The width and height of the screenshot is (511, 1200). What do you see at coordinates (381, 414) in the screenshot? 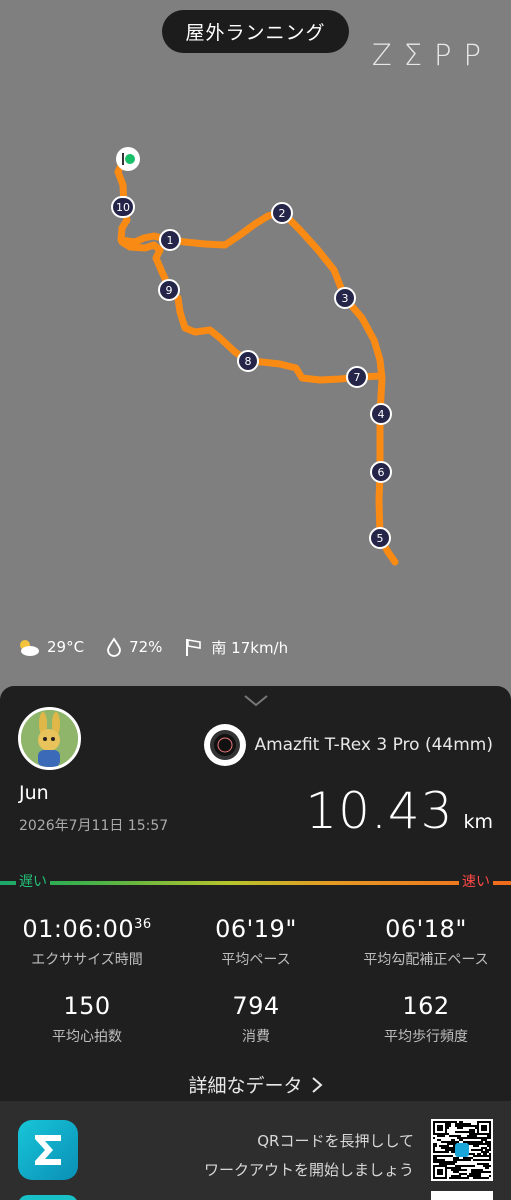
I see `km-marker: 4` at bounding box center [381, 414].